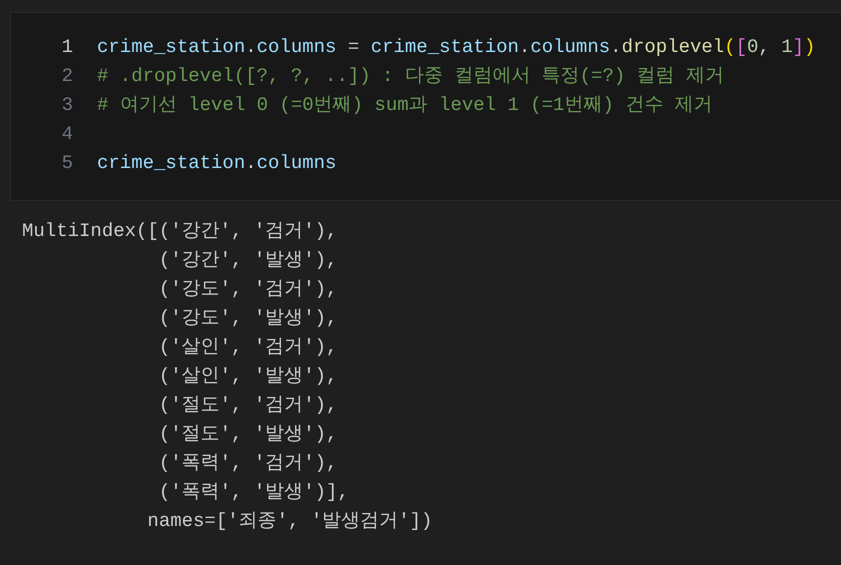 The height and width of the screenshot is (565, 841). What do you see at coordinates (253, 493) in the screenshot?
I see `output-line: ('폭력', '발생')],` at bounding box center [253, 493].